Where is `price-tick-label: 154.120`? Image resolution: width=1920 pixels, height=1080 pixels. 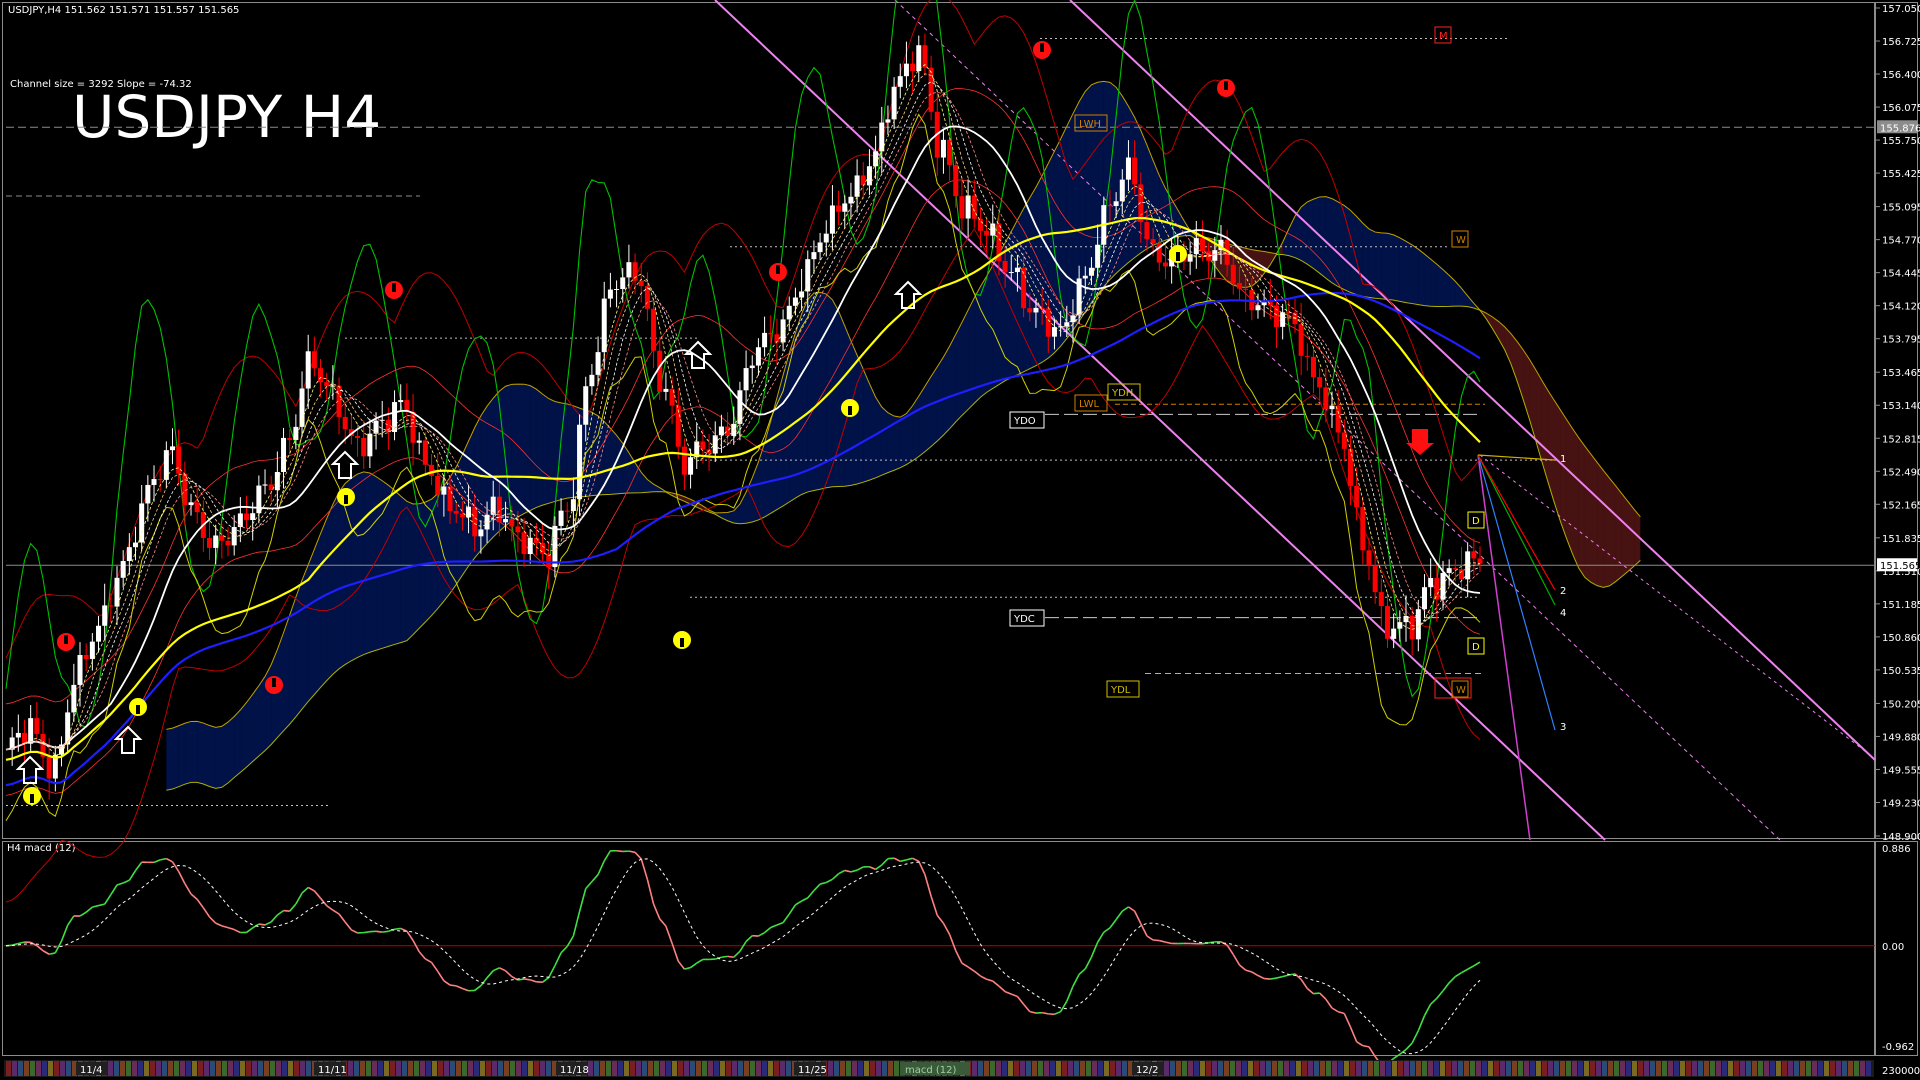
price-tick-label: 154.120 is located at coordinates (1901, 307).